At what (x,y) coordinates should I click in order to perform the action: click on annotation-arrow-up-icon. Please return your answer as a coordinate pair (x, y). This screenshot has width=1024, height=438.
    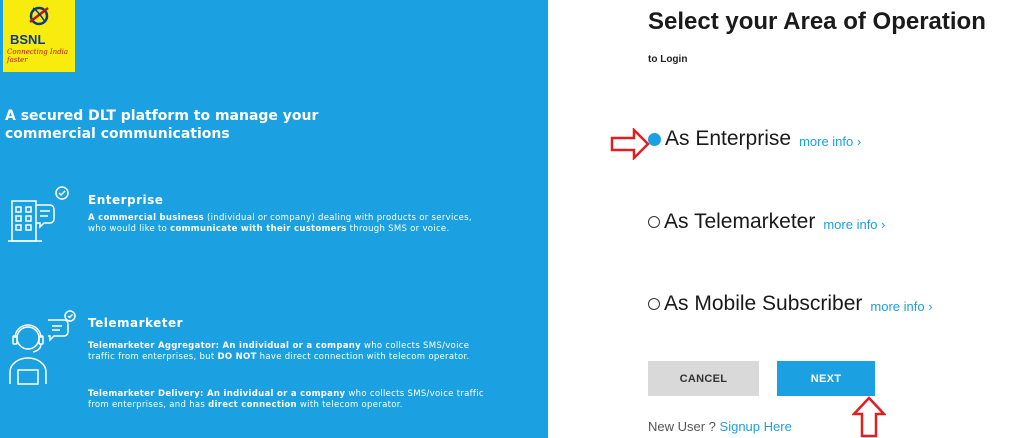
    Looking at the image, I should click on (869, 417).